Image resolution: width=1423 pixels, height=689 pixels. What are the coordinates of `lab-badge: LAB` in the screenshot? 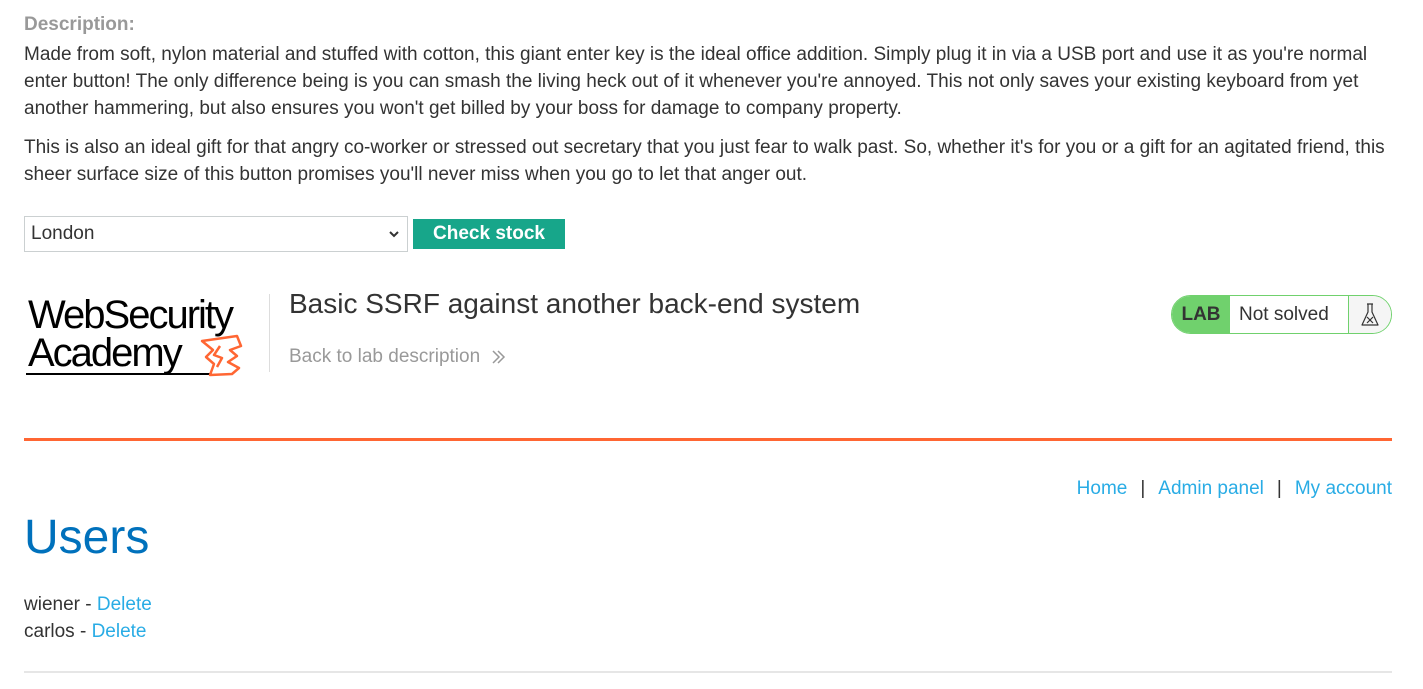 It's located at (1201, 314).